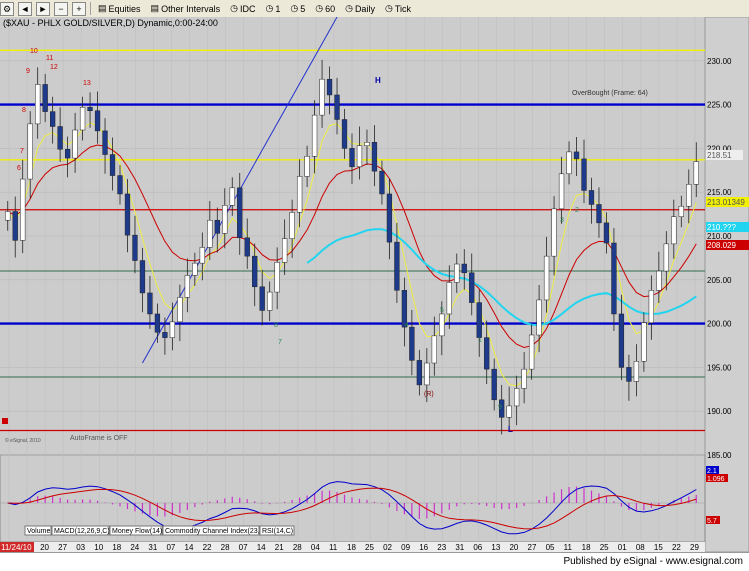 Image resolution: width=749 pixels, height=571 pixels. Describe the element at coordinates (297, 547) in the screenshot. I see `x-tick-label: 28` at that location.